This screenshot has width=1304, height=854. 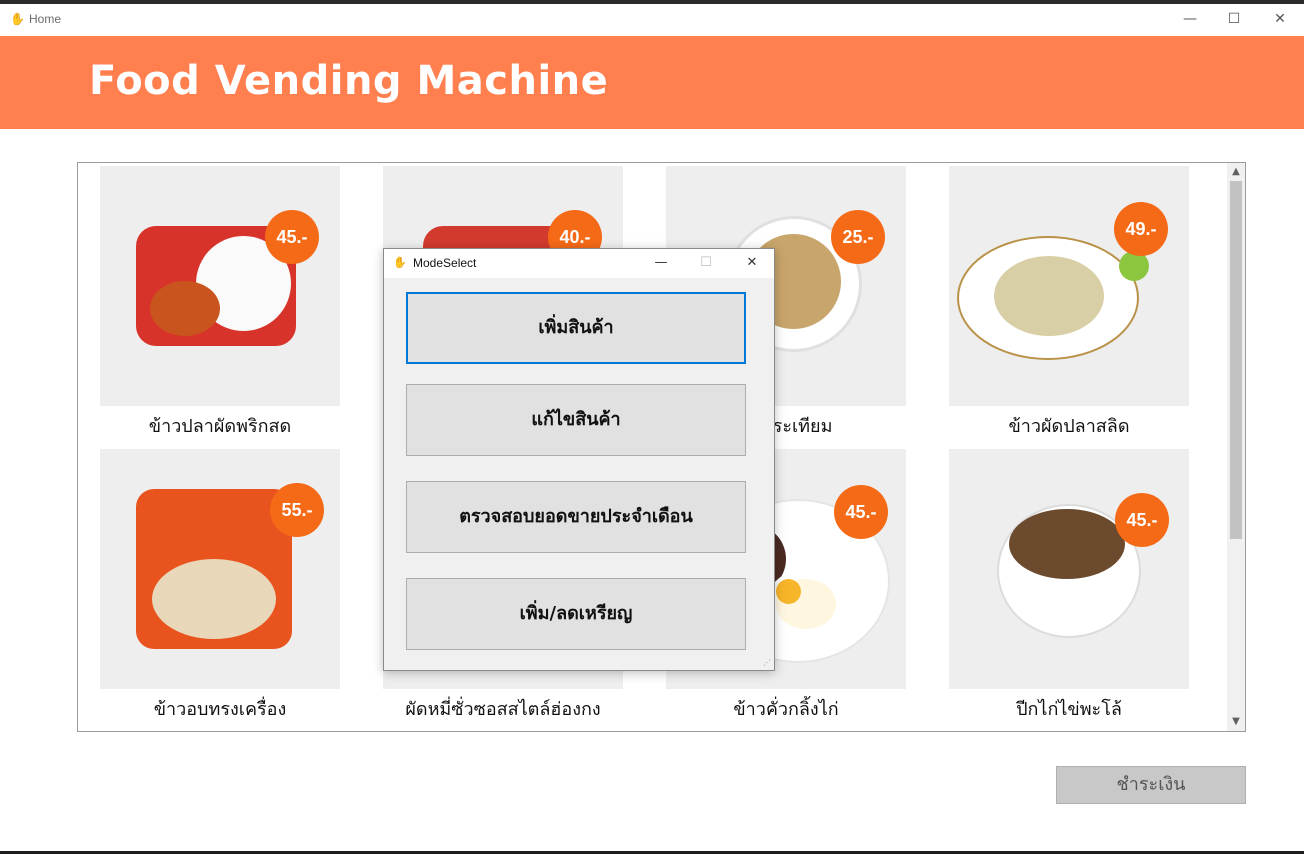 I want to click on add-product-button: เพิ่มสินค้า, so click(x=576, y=328).